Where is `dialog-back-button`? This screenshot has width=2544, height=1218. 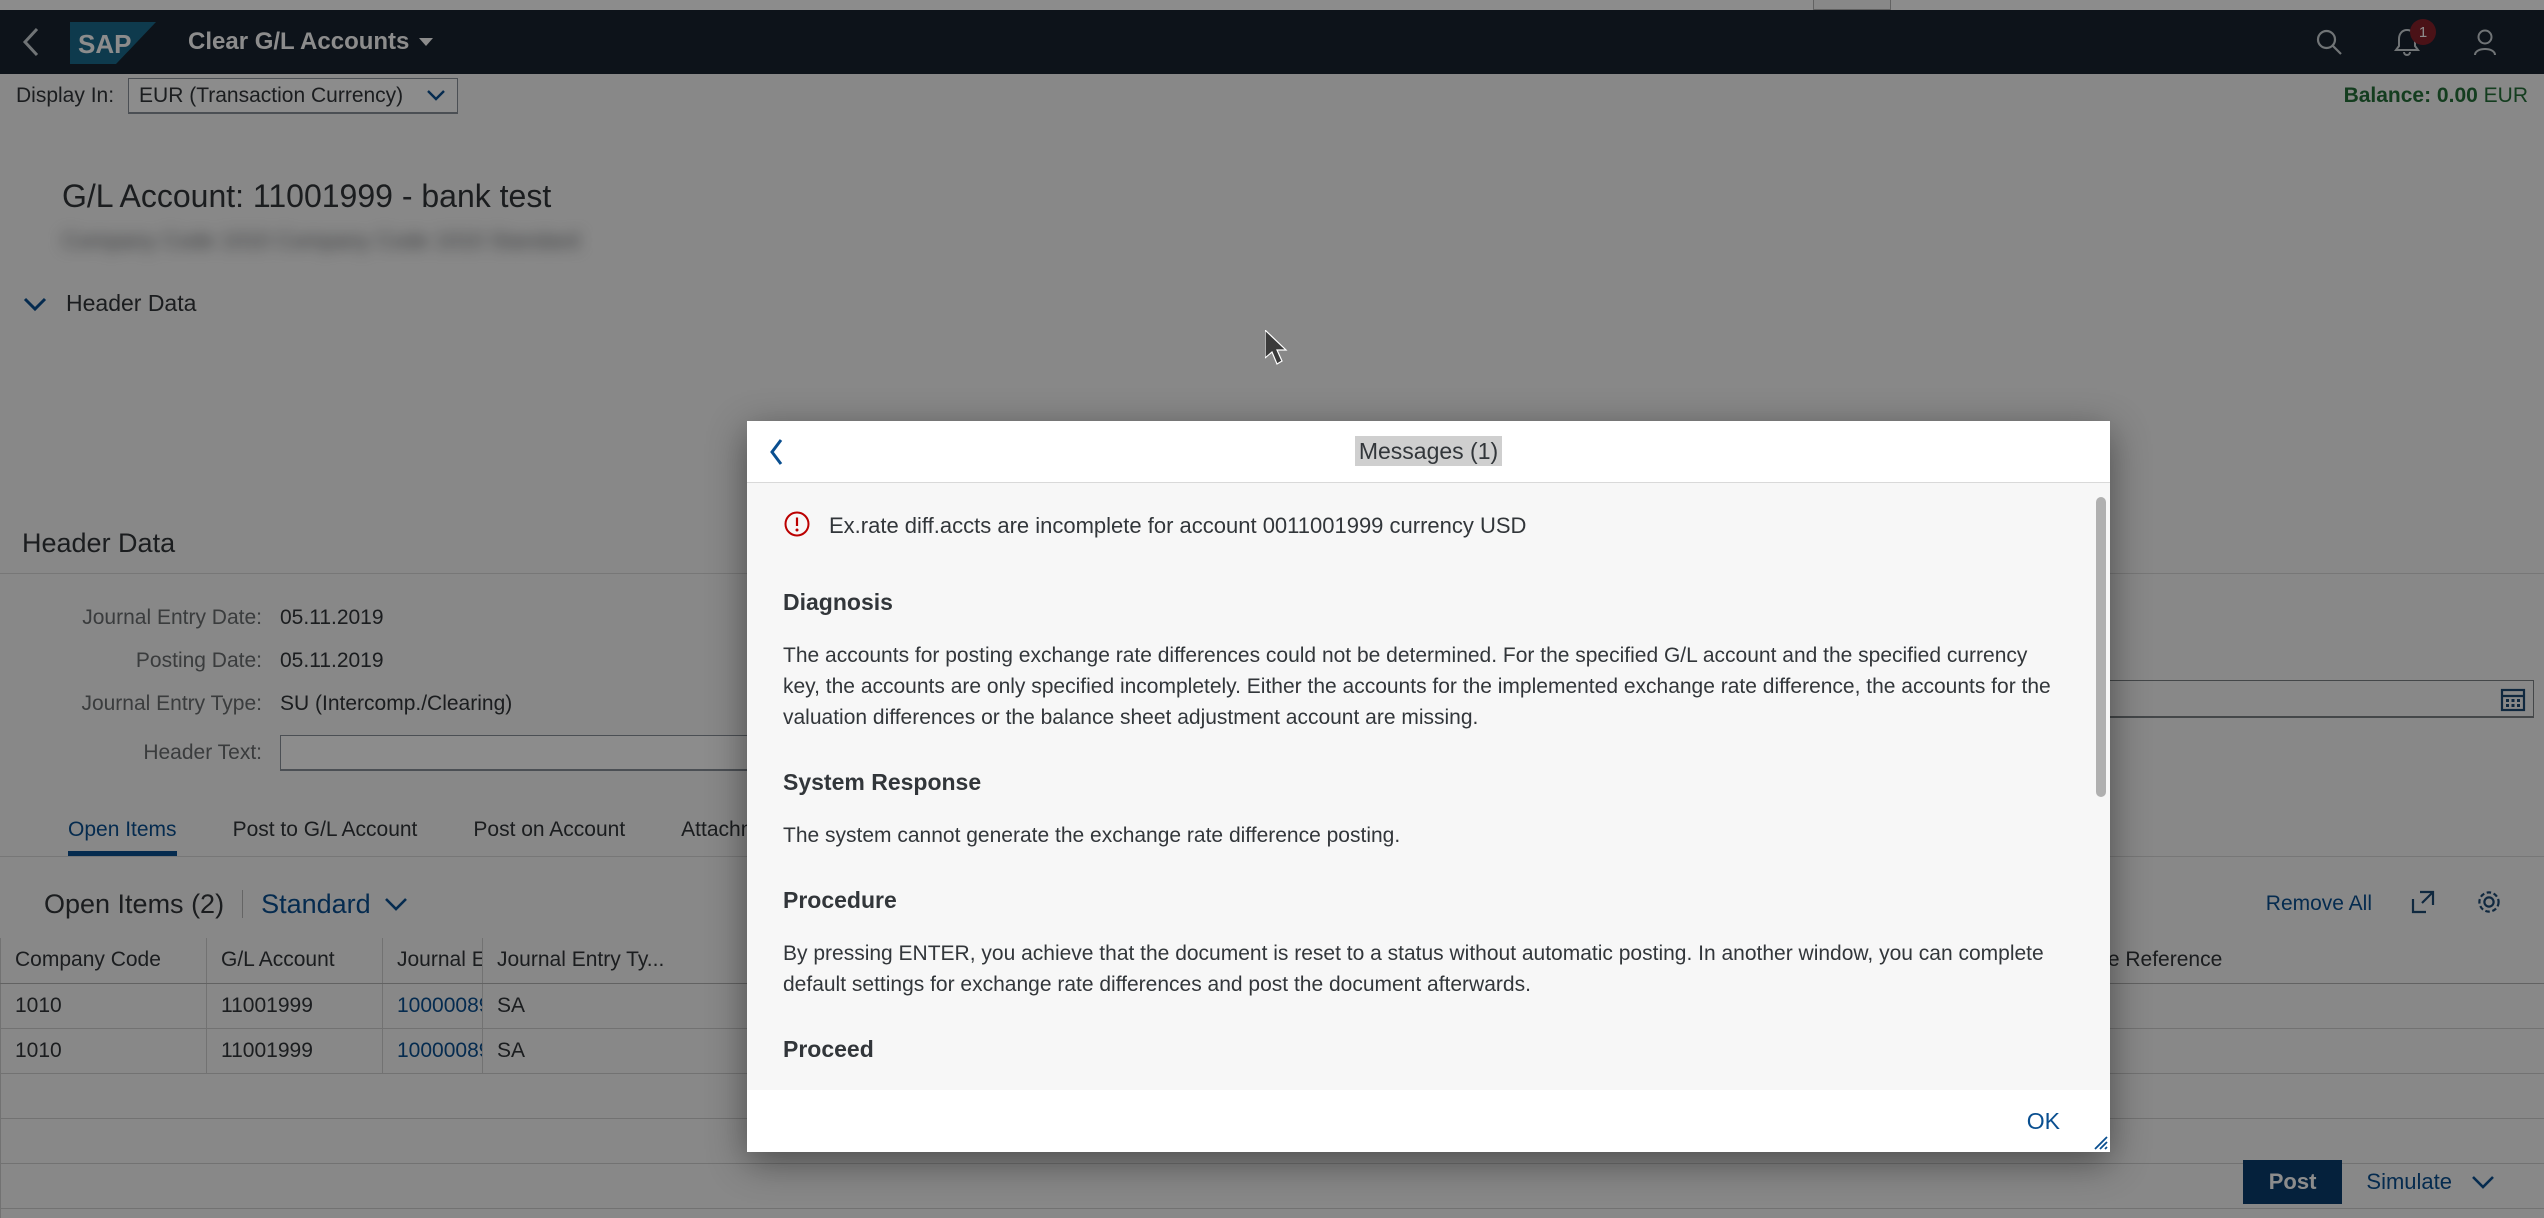 dialog-back-button is located at coordinates (777, 452).